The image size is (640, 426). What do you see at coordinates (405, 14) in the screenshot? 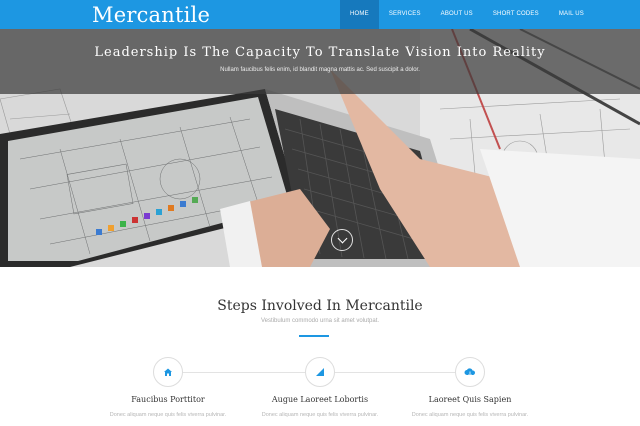
I see `nav-services: SERVICES` at bounding box center [405, 14].